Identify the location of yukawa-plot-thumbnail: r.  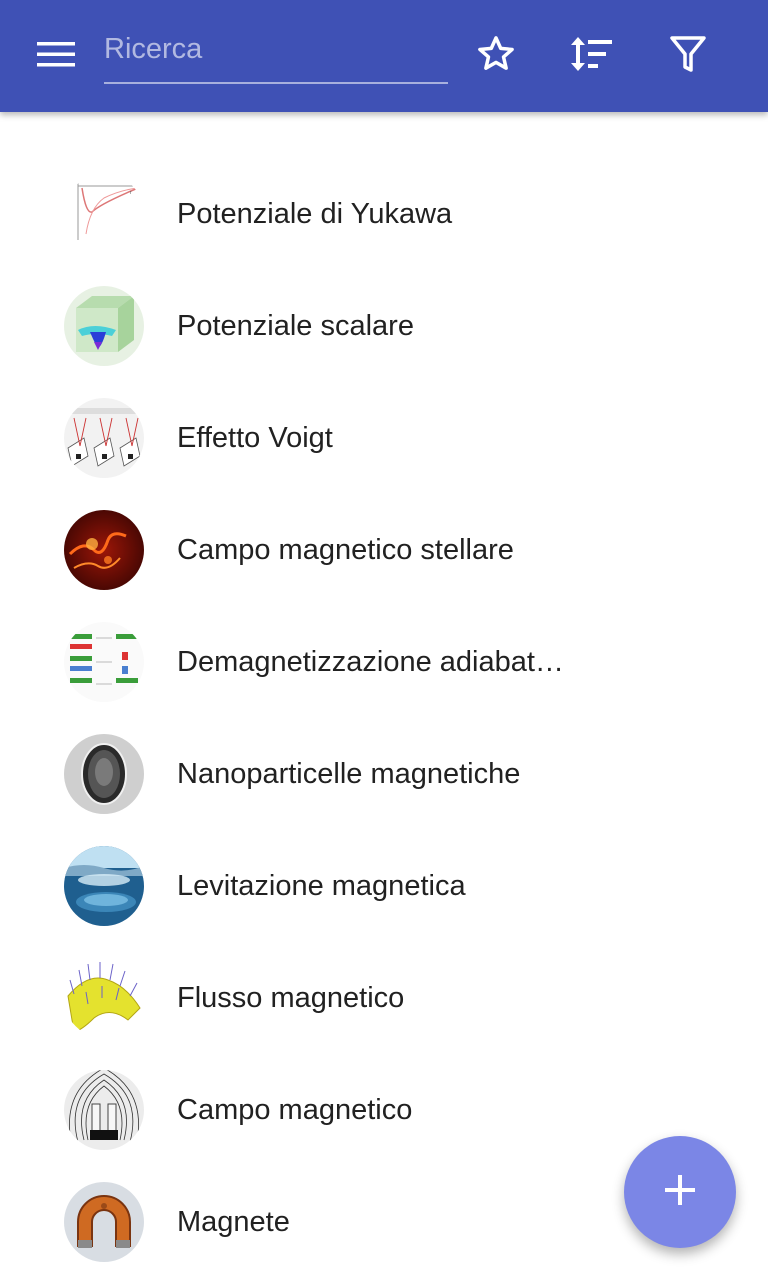
(104, 214).